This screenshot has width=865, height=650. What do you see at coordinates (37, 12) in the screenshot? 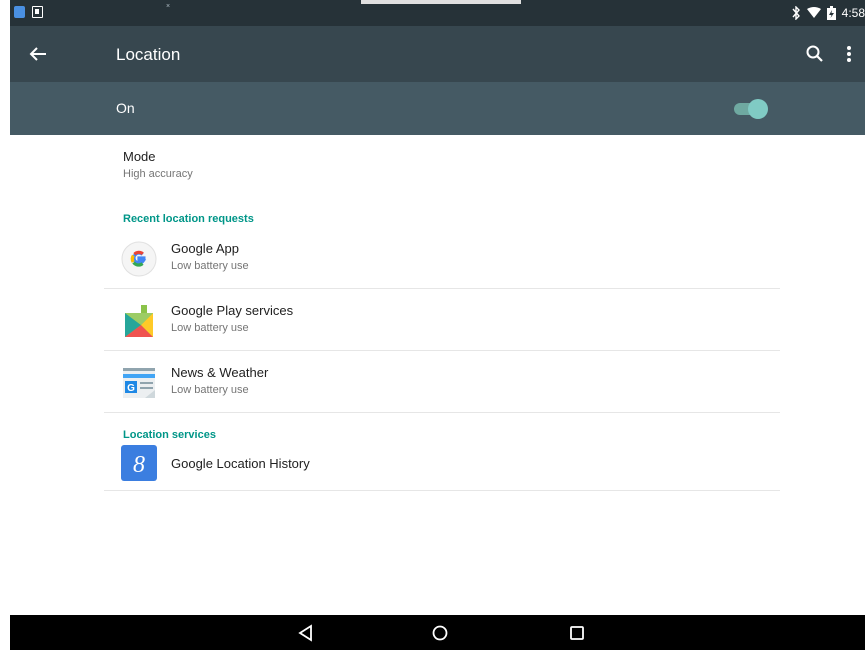
I see `notification-device-icon` at bounding box center [37, 12].